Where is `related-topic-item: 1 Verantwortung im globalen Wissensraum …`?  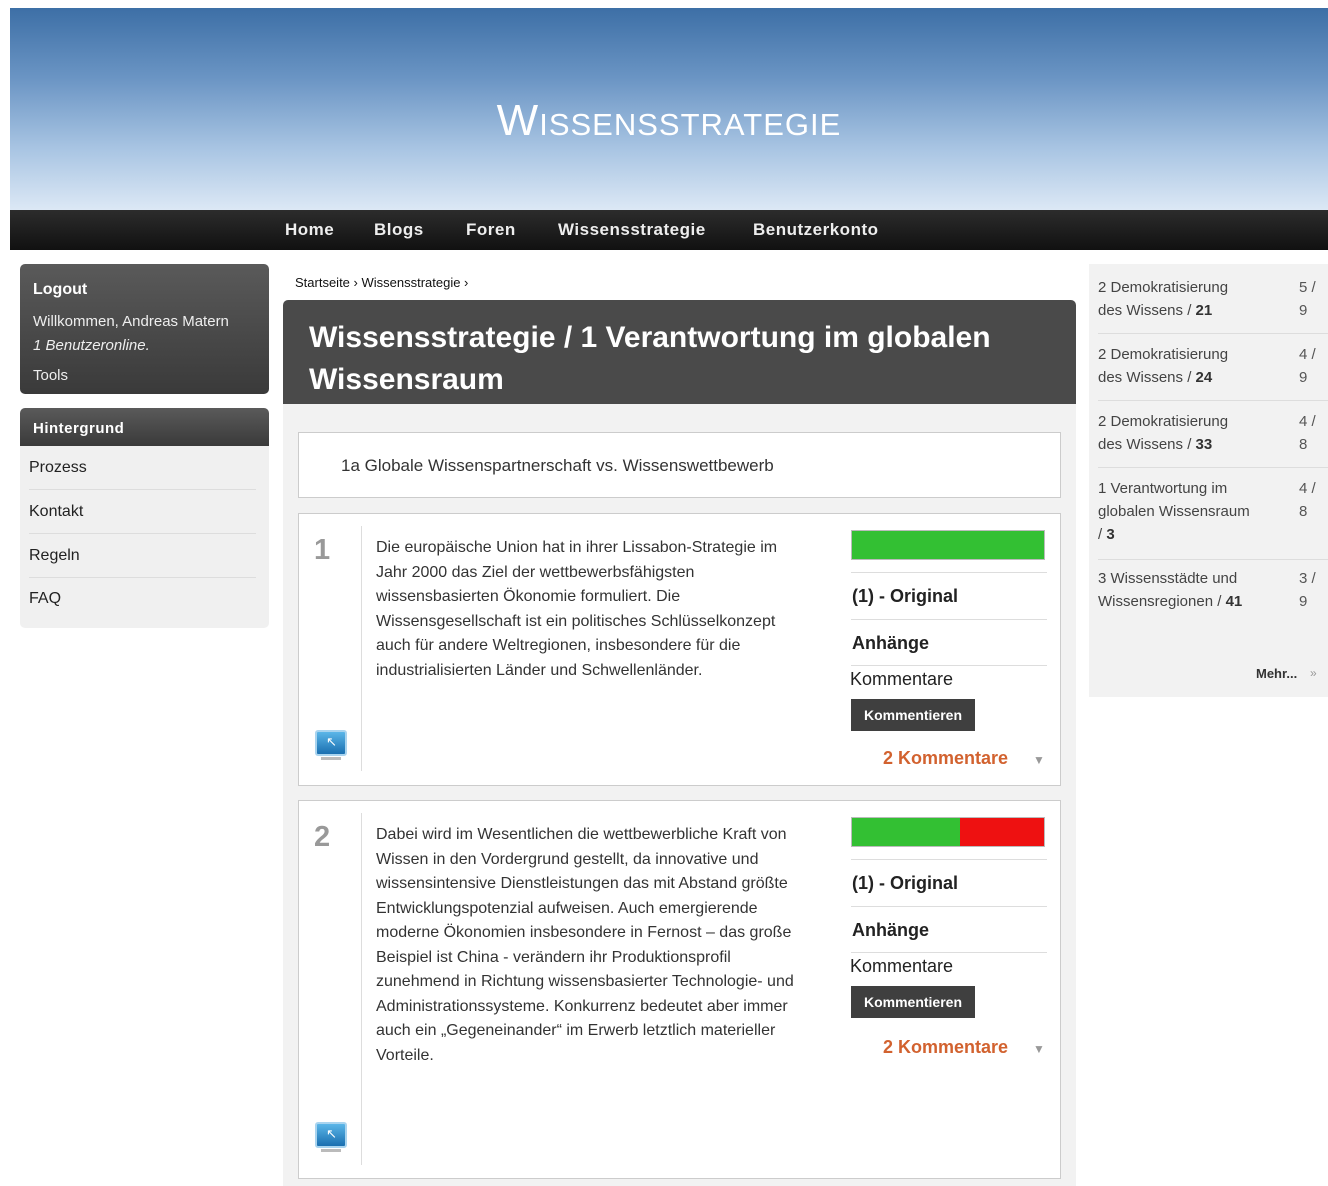
related-topic-item: 1 Verantwortung im globalen Wissensraum … is located at coordinates (1213, 518).